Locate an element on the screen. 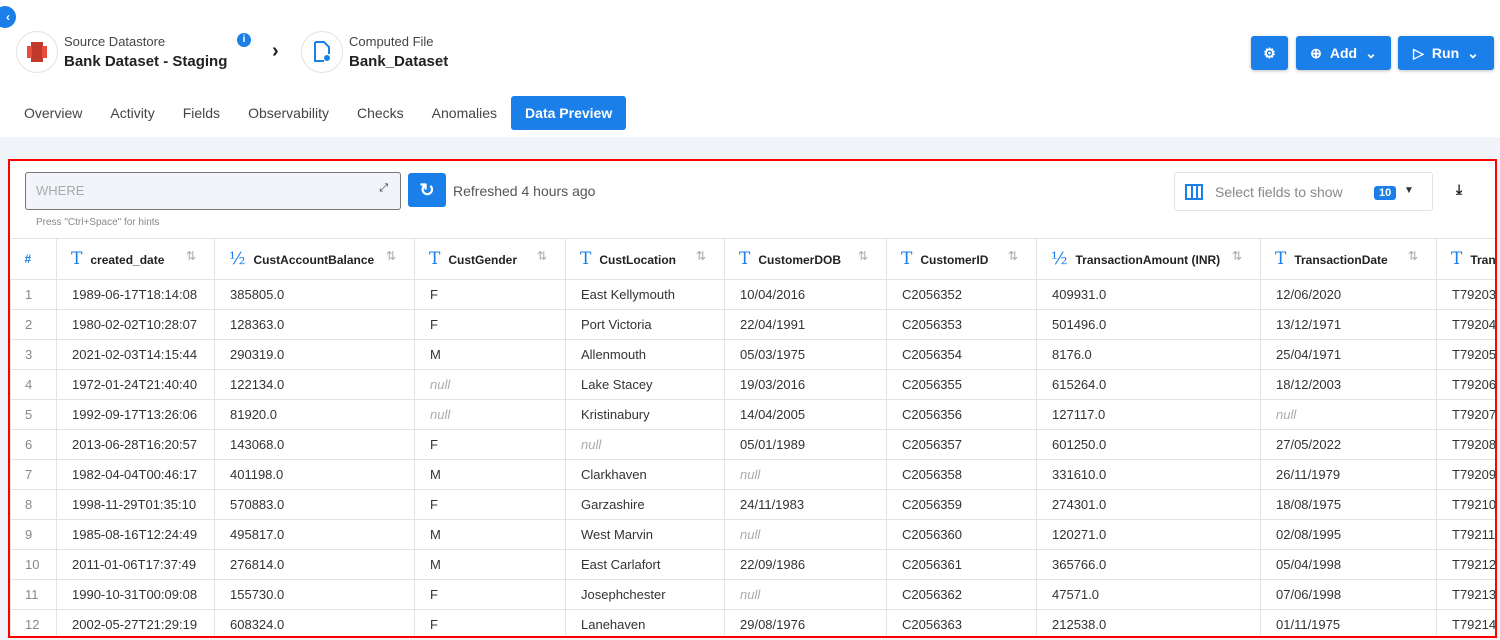 Image resolution: width=1500 pixels, height=640 pixels. source-datastore-crumb: Source Datastore Bank Dataset - Staging is located at coordinates (121, 52).